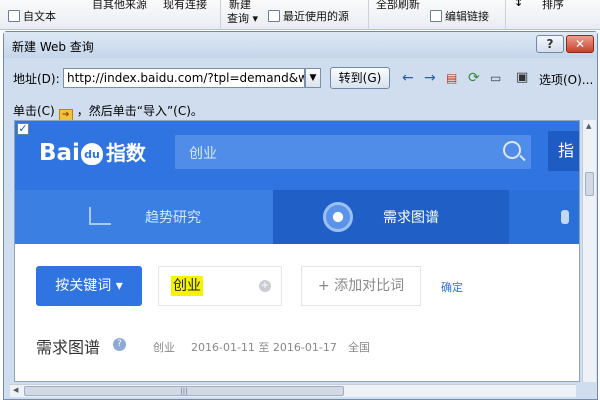 The width and height of the screenshot is (600, 400). I want to click on new-query-button: 查询 ▾, so click(242, 18).